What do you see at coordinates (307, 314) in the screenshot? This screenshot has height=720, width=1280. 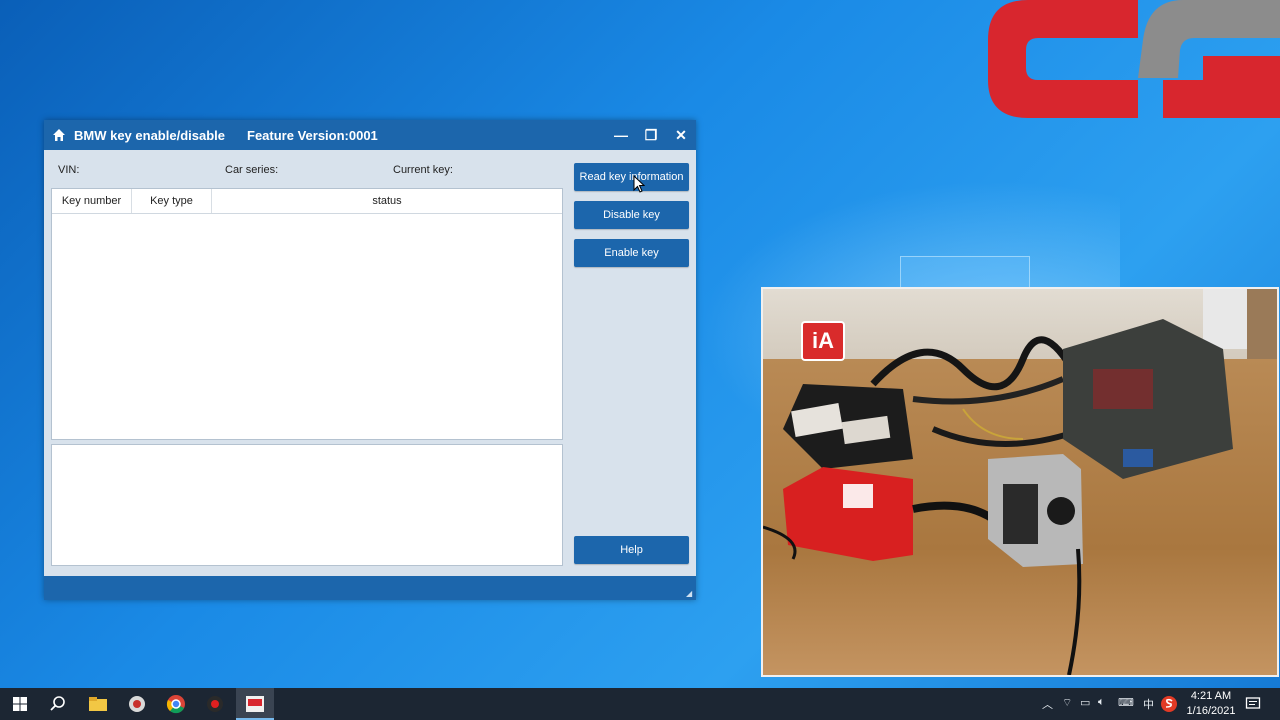 I see `key-table: Key number Key type status` at bounding box center [307, 314].